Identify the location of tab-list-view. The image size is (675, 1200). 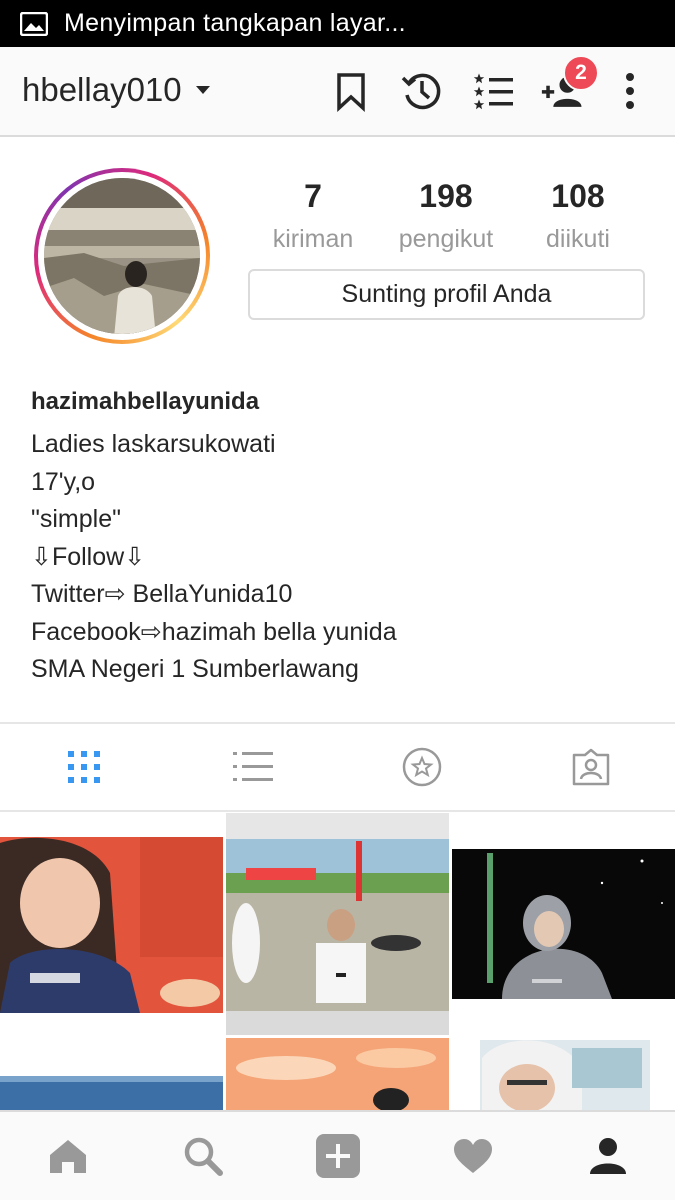
(253, 767).